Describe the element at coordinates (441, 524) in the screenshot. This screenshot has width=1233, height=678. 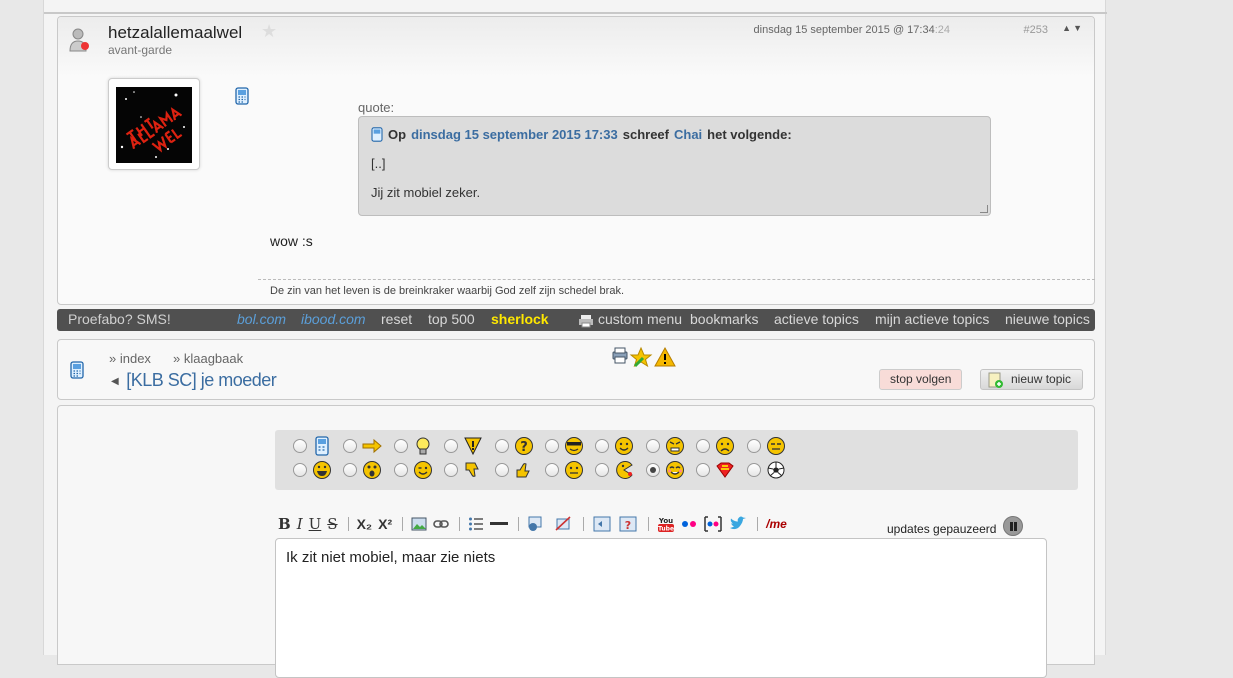
I see `link-icon` at that location.